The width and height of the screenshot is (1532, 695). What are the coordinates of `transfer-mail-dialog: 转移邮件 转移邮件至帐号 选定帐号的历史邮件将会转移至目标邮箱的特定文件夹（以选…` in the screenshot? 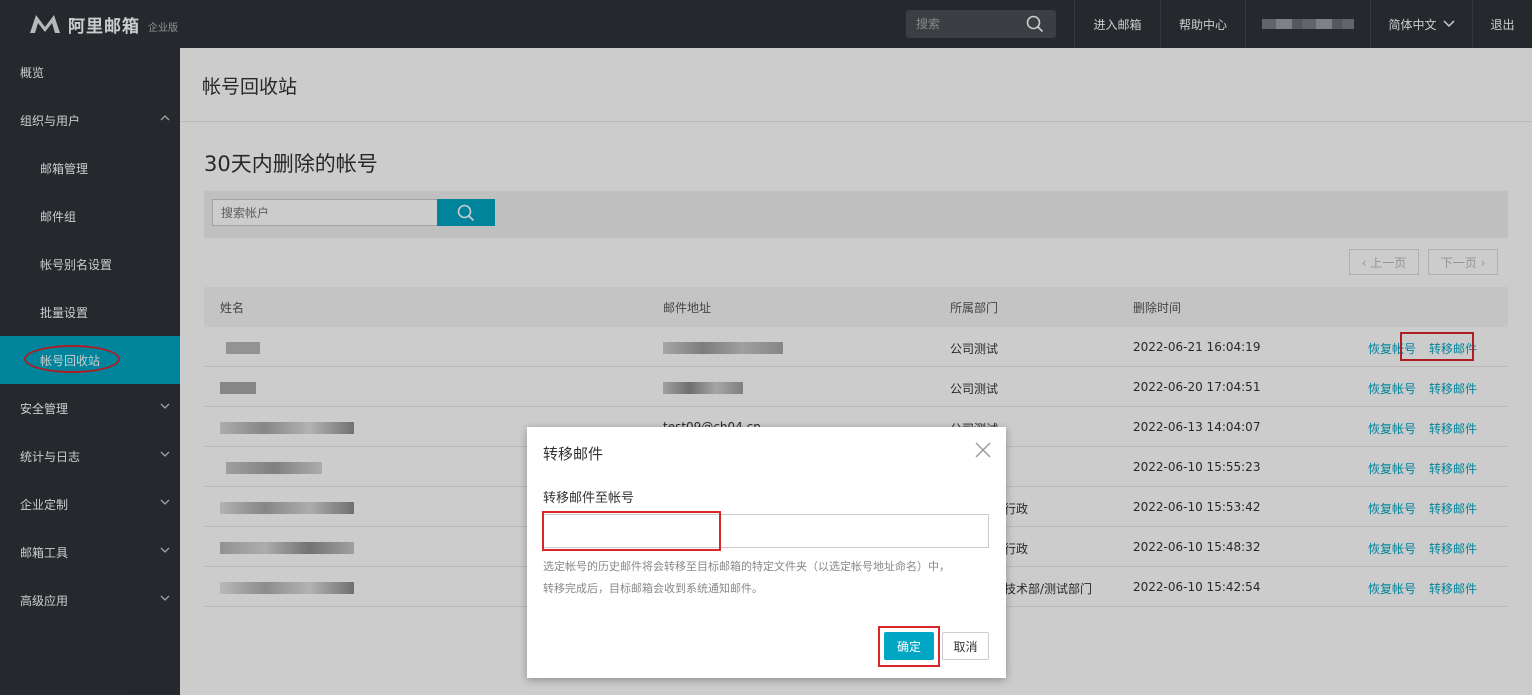 It's located at (766, 552).